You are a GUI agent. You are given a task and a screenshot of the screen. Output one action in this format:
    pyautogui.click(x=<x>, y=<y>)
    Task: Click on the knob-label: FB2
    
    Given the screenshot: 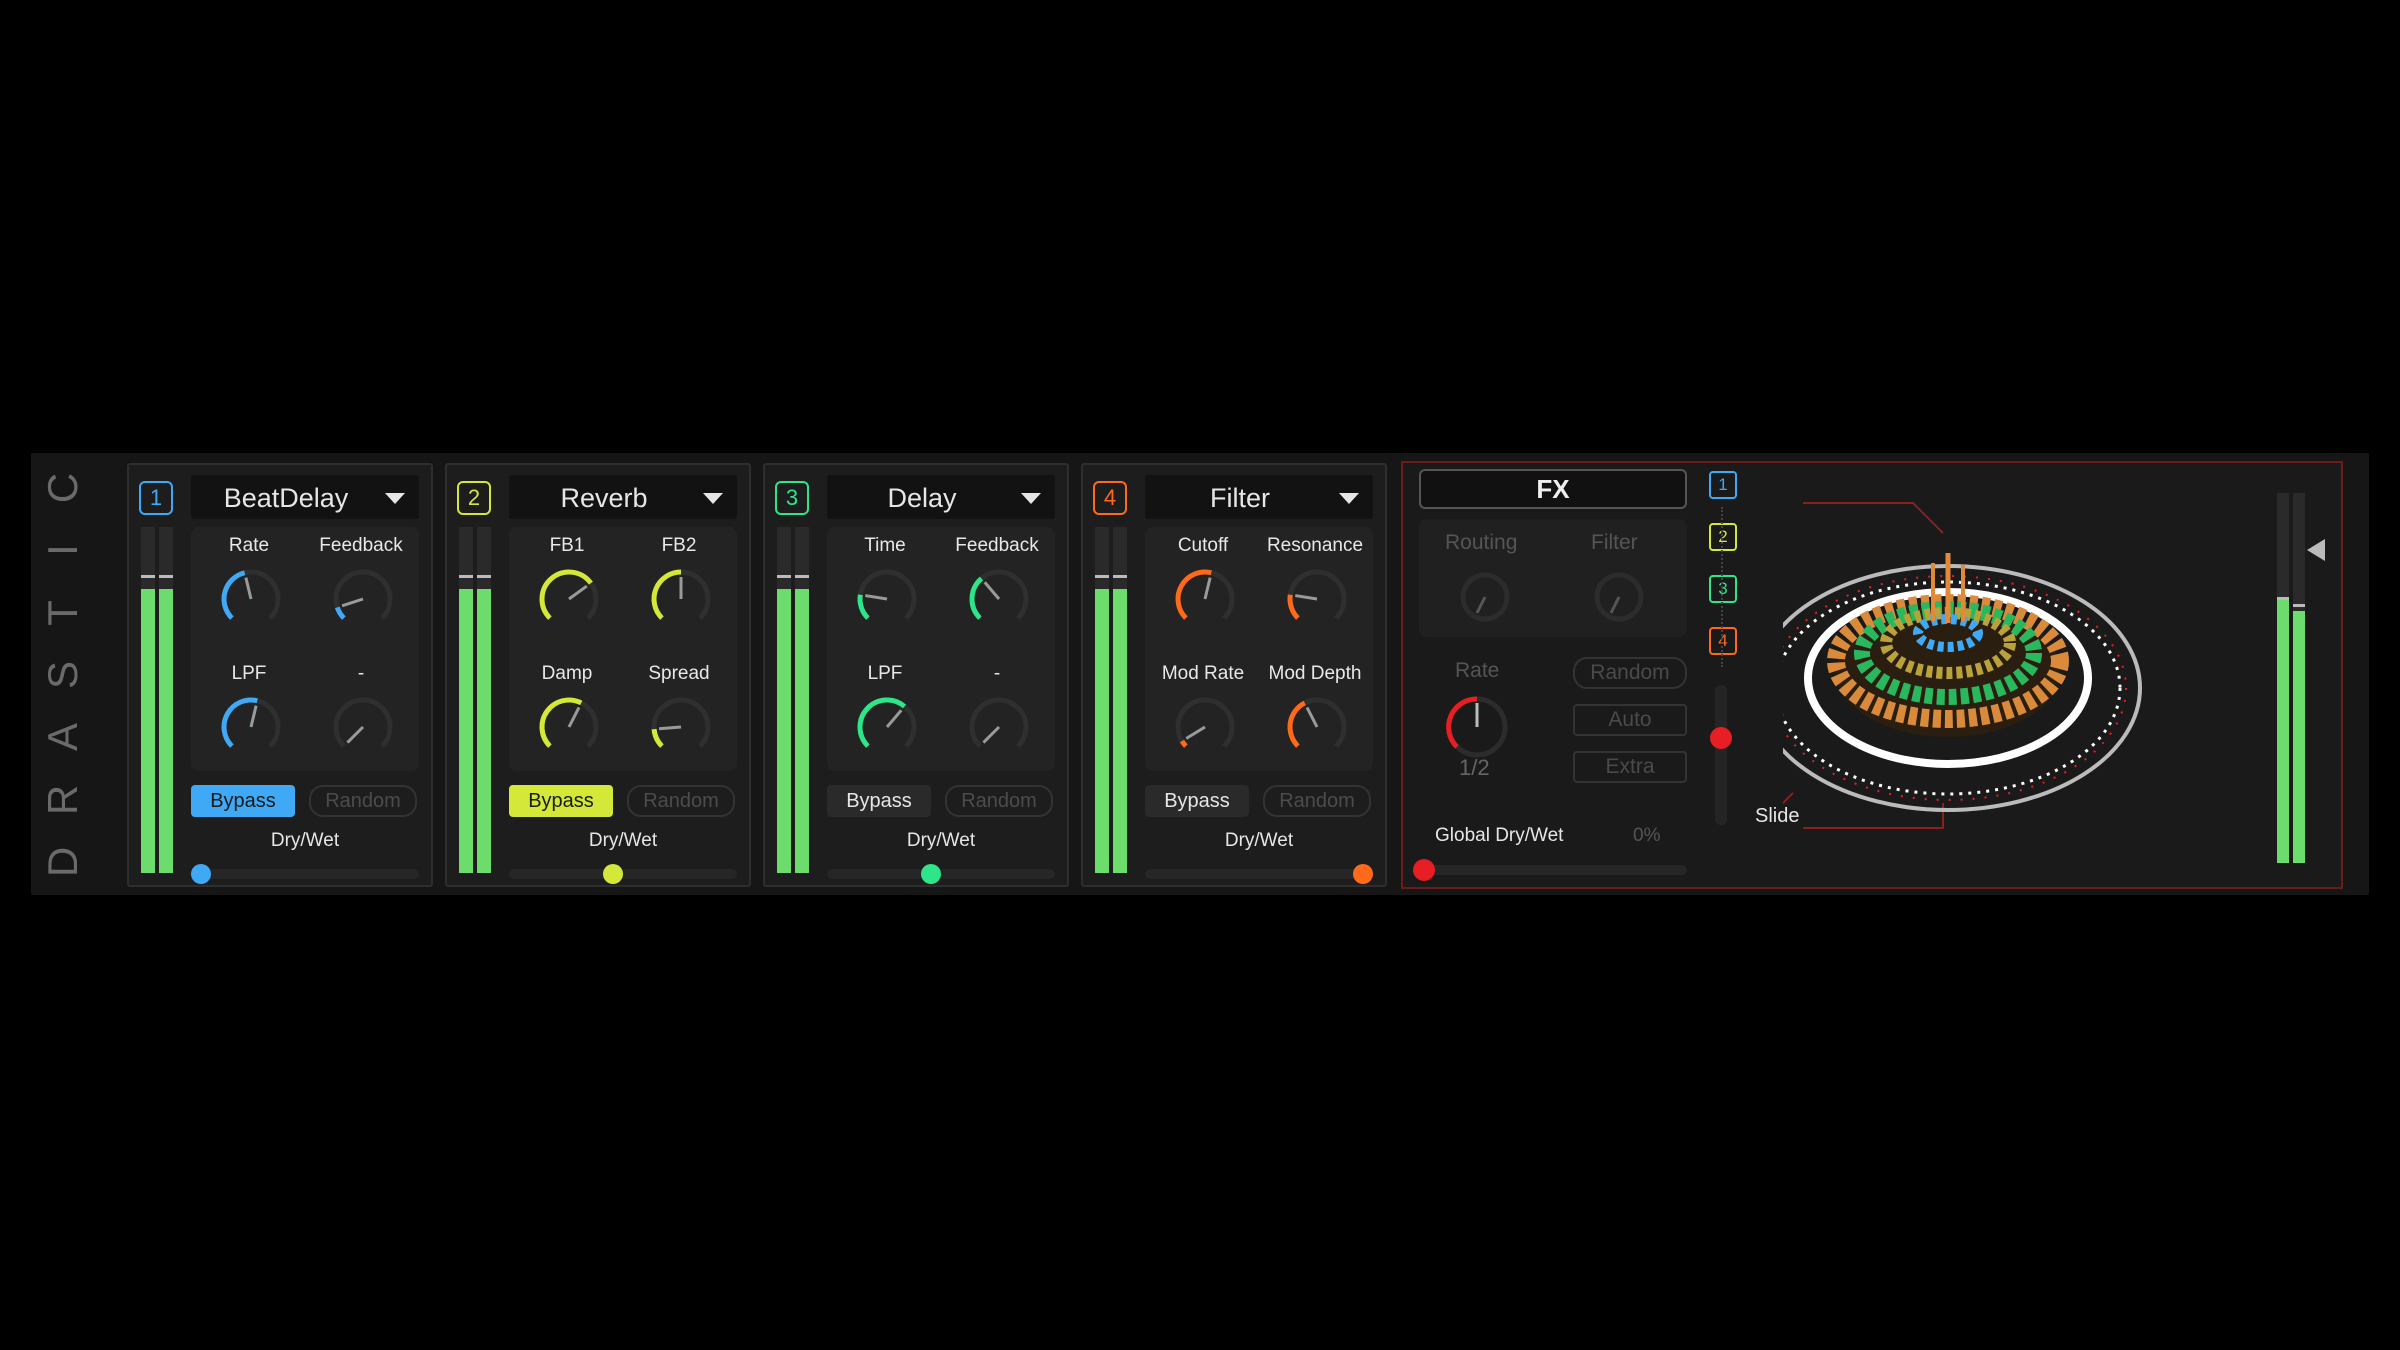 What is the action you would take?
    pyautogui.click(x=679, y=545)
    